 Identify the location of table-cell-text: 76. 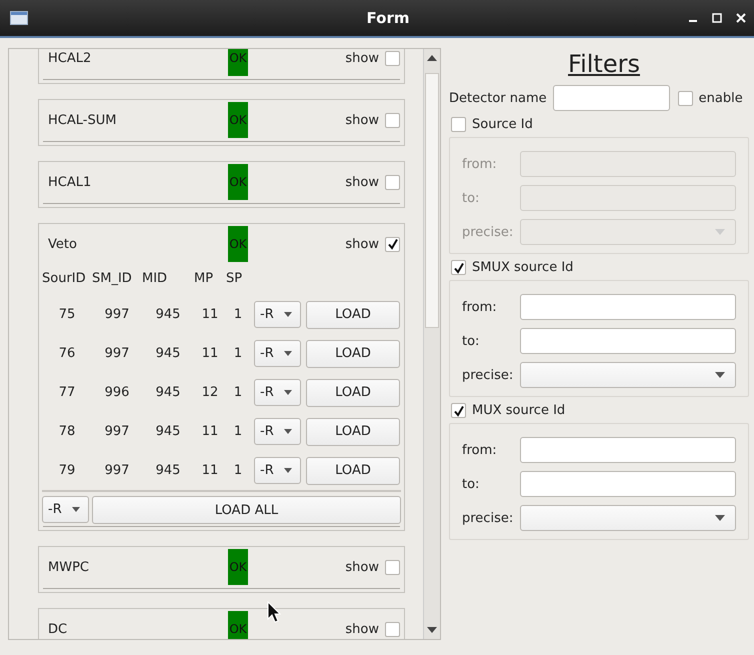
(67, 353).